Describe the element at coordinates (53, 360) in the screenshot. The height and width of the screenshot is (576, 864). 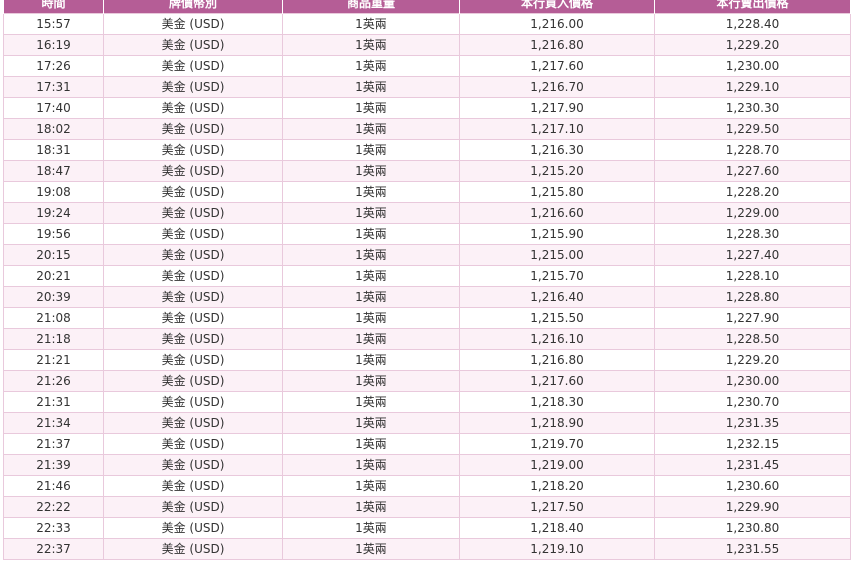
I see `cell-time: 21:21` at that location.